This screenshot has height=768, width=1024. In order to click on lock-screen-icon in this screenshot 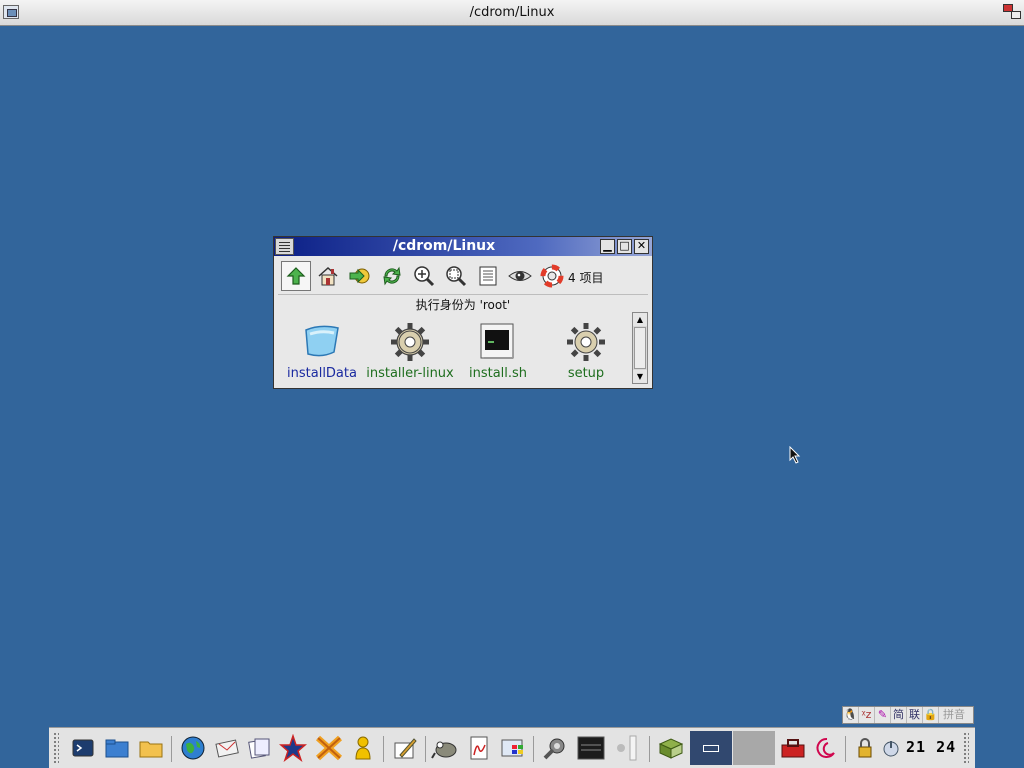, I will do `click(865, 748)`.